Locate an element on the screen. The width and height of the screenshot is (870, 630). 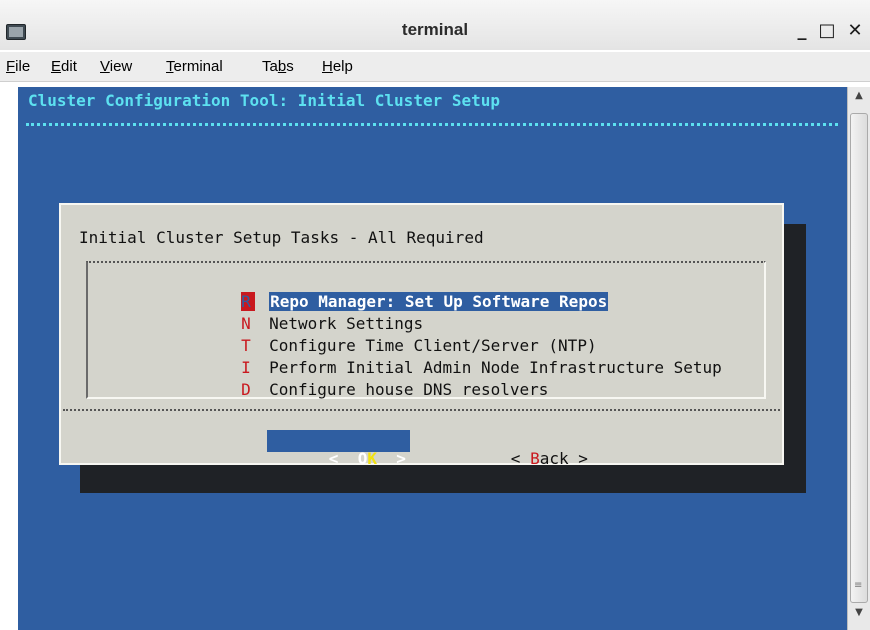
menu-tabs-label: s is located at coordinates (290, 66).